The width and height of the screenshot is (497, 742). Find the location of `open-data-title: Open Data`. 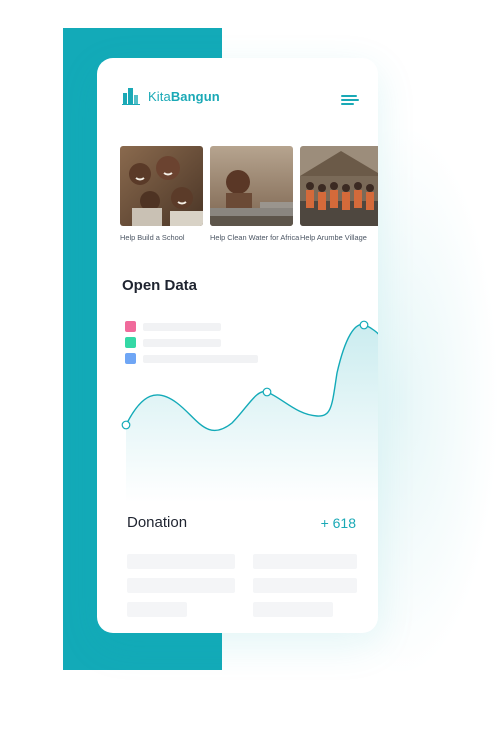

open-data-title: Open Data is located at coordinates (160, 285).